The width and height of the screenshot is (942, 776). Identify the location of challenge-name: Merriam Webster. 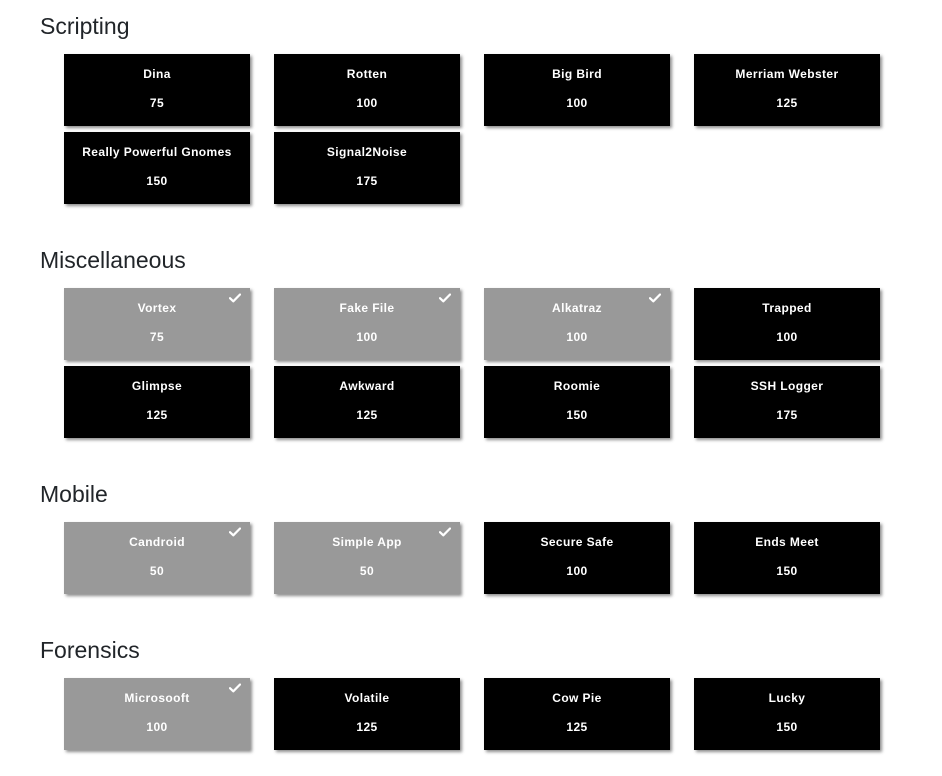
(787, 74).